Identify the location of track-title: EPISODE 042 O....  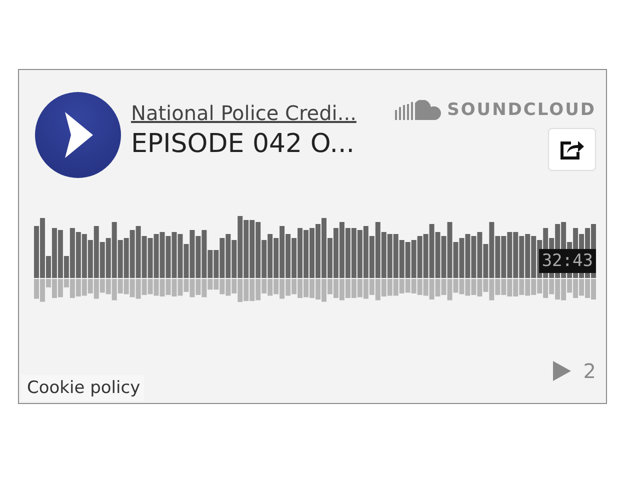
(243, 144).